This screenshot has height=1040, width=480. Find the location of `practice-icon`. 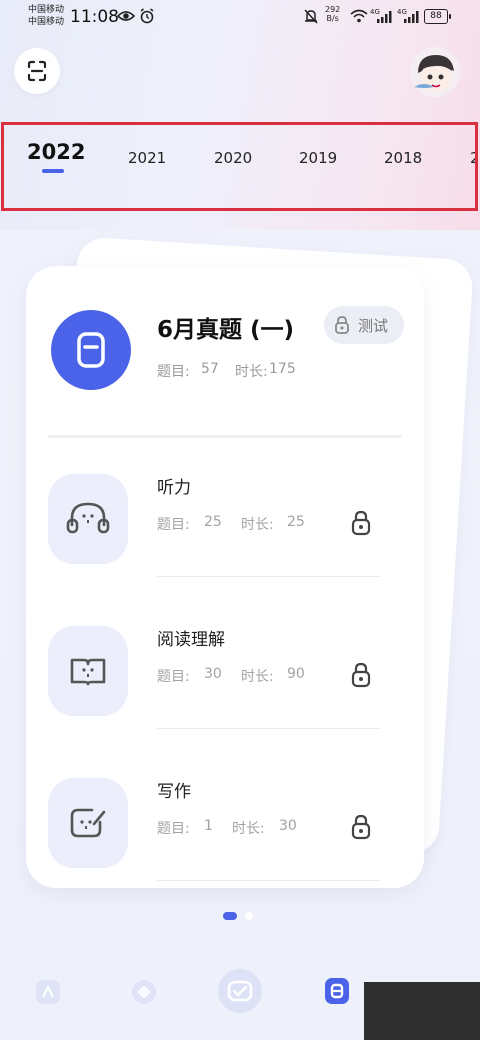

practice-icon is located at coordinates (240, 991).